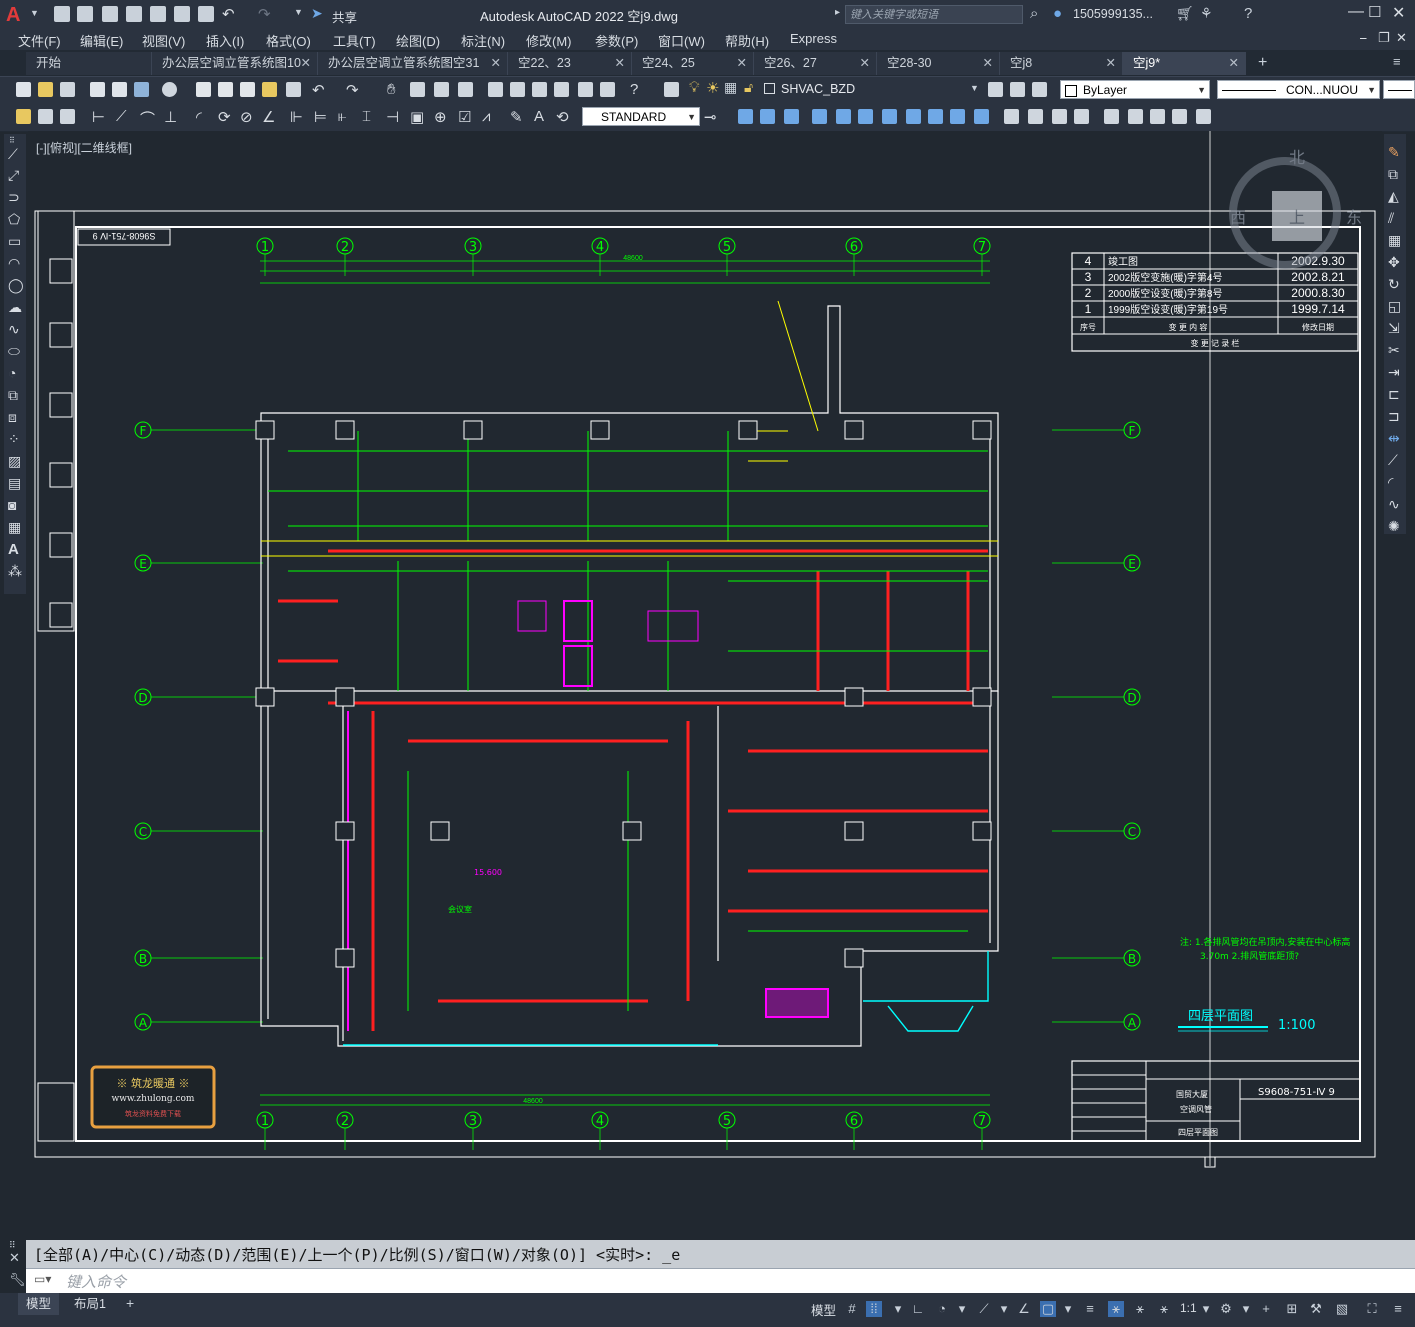 The width and height of the screenshot is (1415, 1327). I want to click on center-mark-icon: ⊕, so click(440, 117).